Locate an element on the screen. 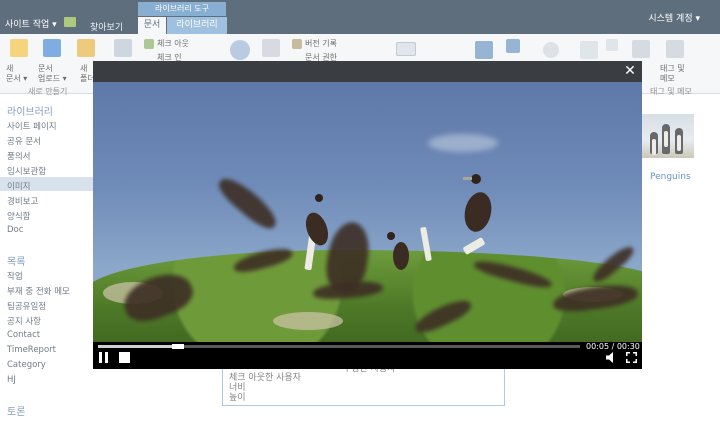 This screenshot has height=423, width=720. seek-bar-fill is located at coordinates (138, 346).